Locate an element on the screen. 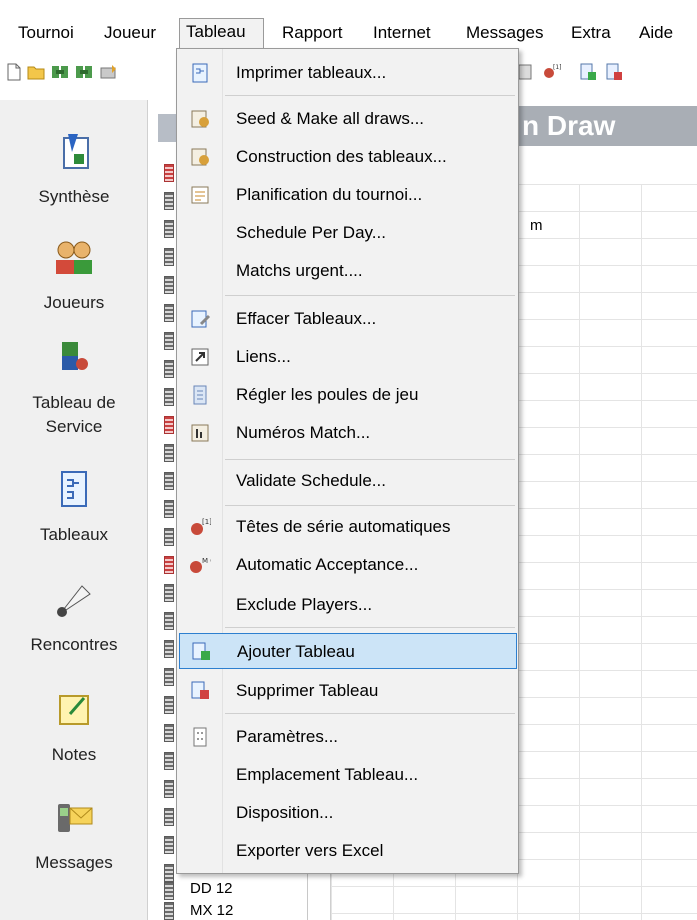 The height and width of the screenshot is (920, 697). sidebar-item-tableau-de-service: Tableau de Service is located at coordinates (74, 387).